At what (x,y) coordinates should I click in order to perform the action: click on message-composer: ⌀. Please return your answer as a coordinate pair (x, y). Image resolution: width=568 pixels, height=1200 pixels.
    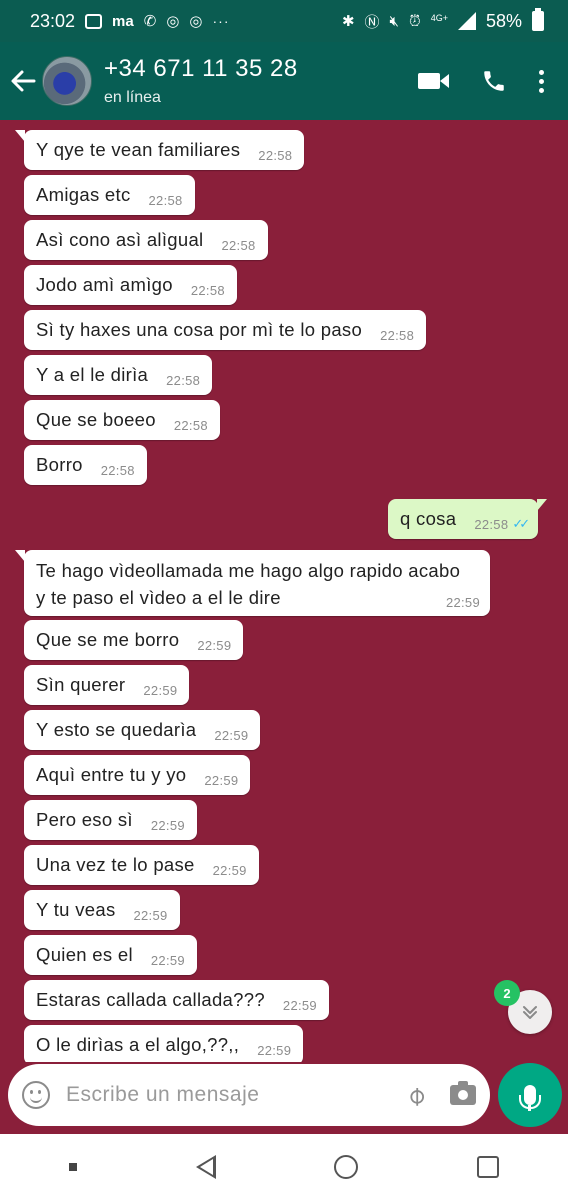
    Looking at the image, I should click on (249, 1095).